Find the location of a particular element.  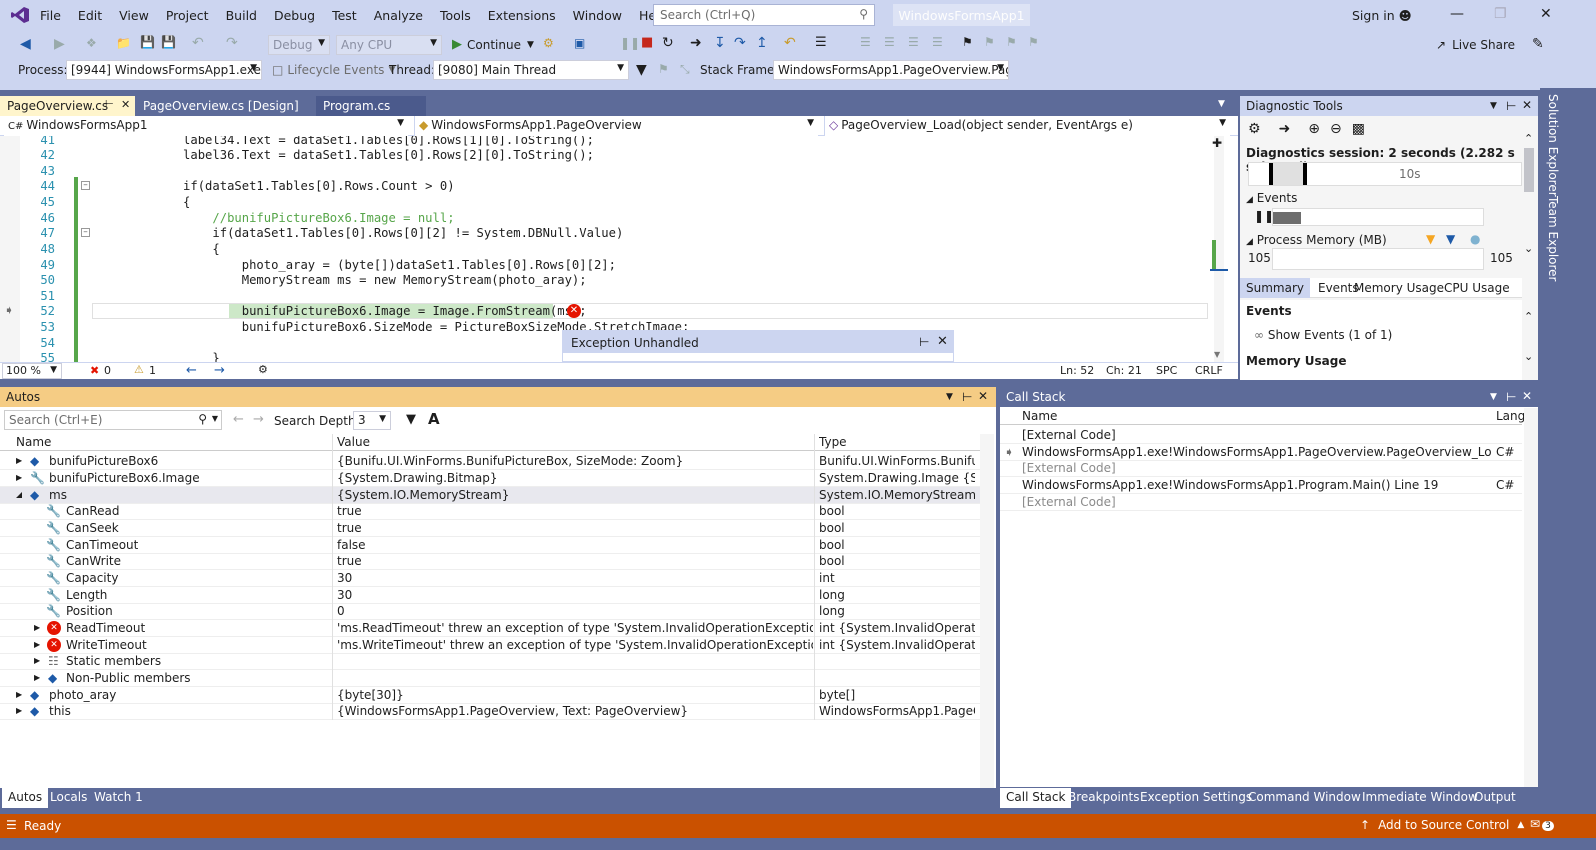

call-stack-row: [External Code] is located at coordinates (1261, 435).